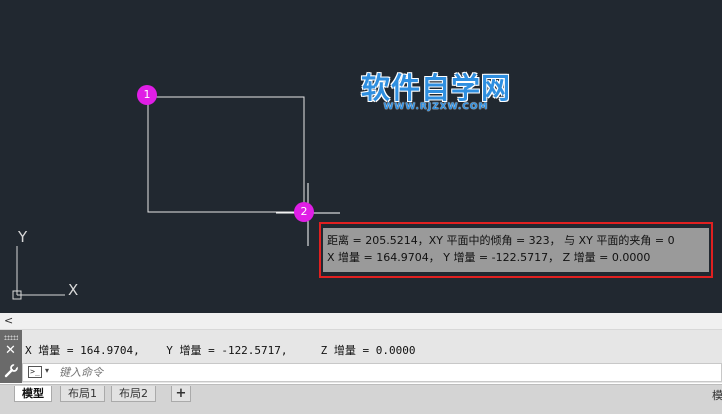 The width and height of the screenshot is (722, 414). Describe the element at coordinates (73, 290) in the screenshot. I see `ucs-x-label: X` at that location.